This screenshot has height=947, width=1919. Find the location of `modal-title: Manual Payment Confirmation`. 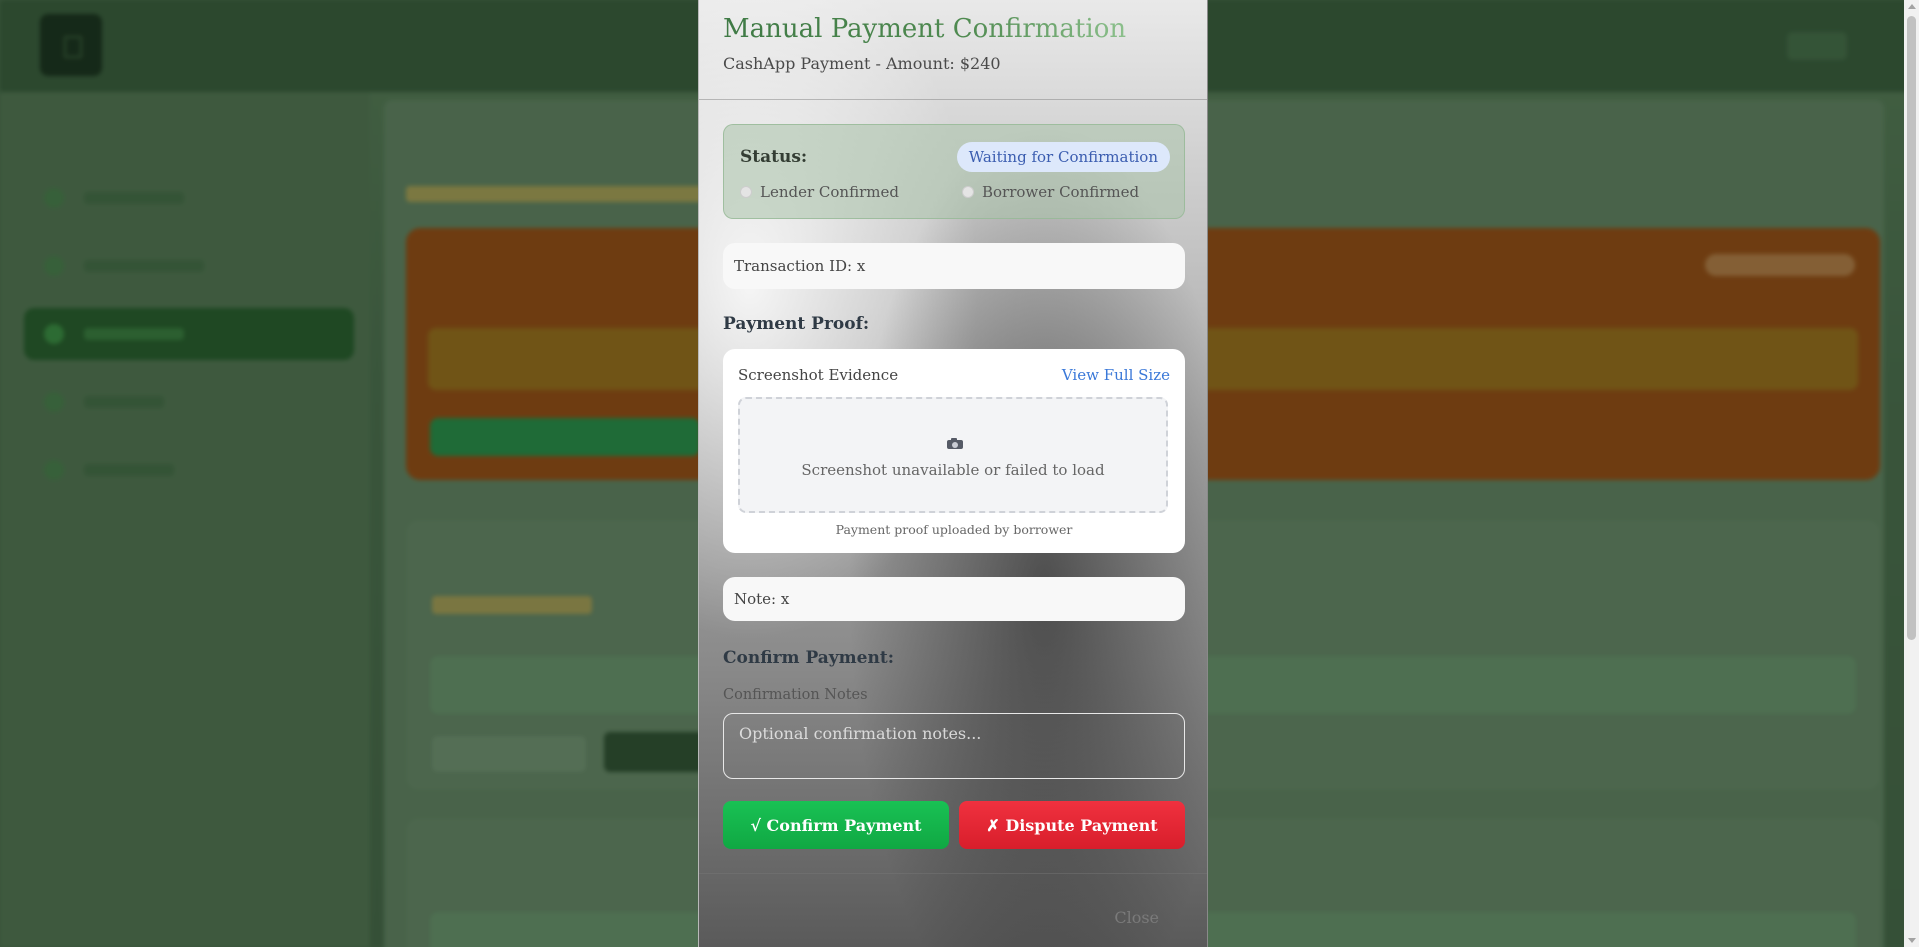

modal-title: Manual Payment Confirmation is located at coordinates (925, 29).